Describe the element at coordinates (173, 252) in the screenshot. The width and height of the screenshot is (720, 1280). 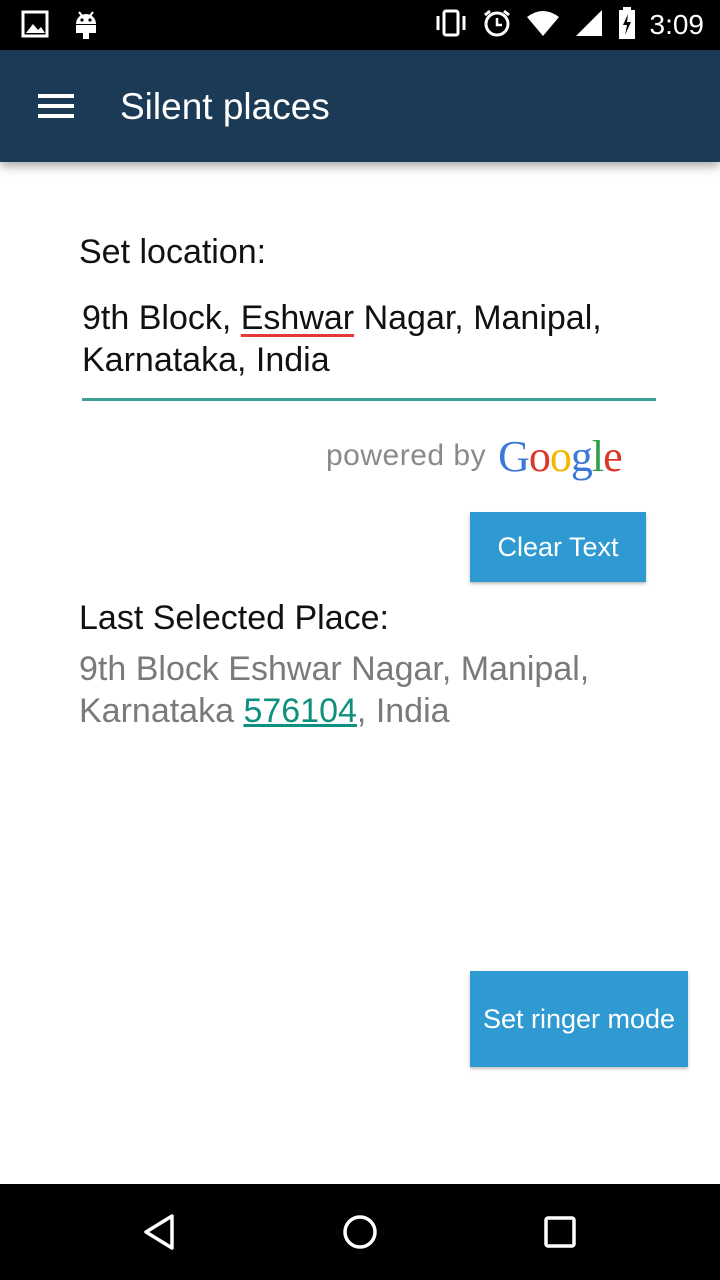
I see `set-location-label: Set location:` at that location.